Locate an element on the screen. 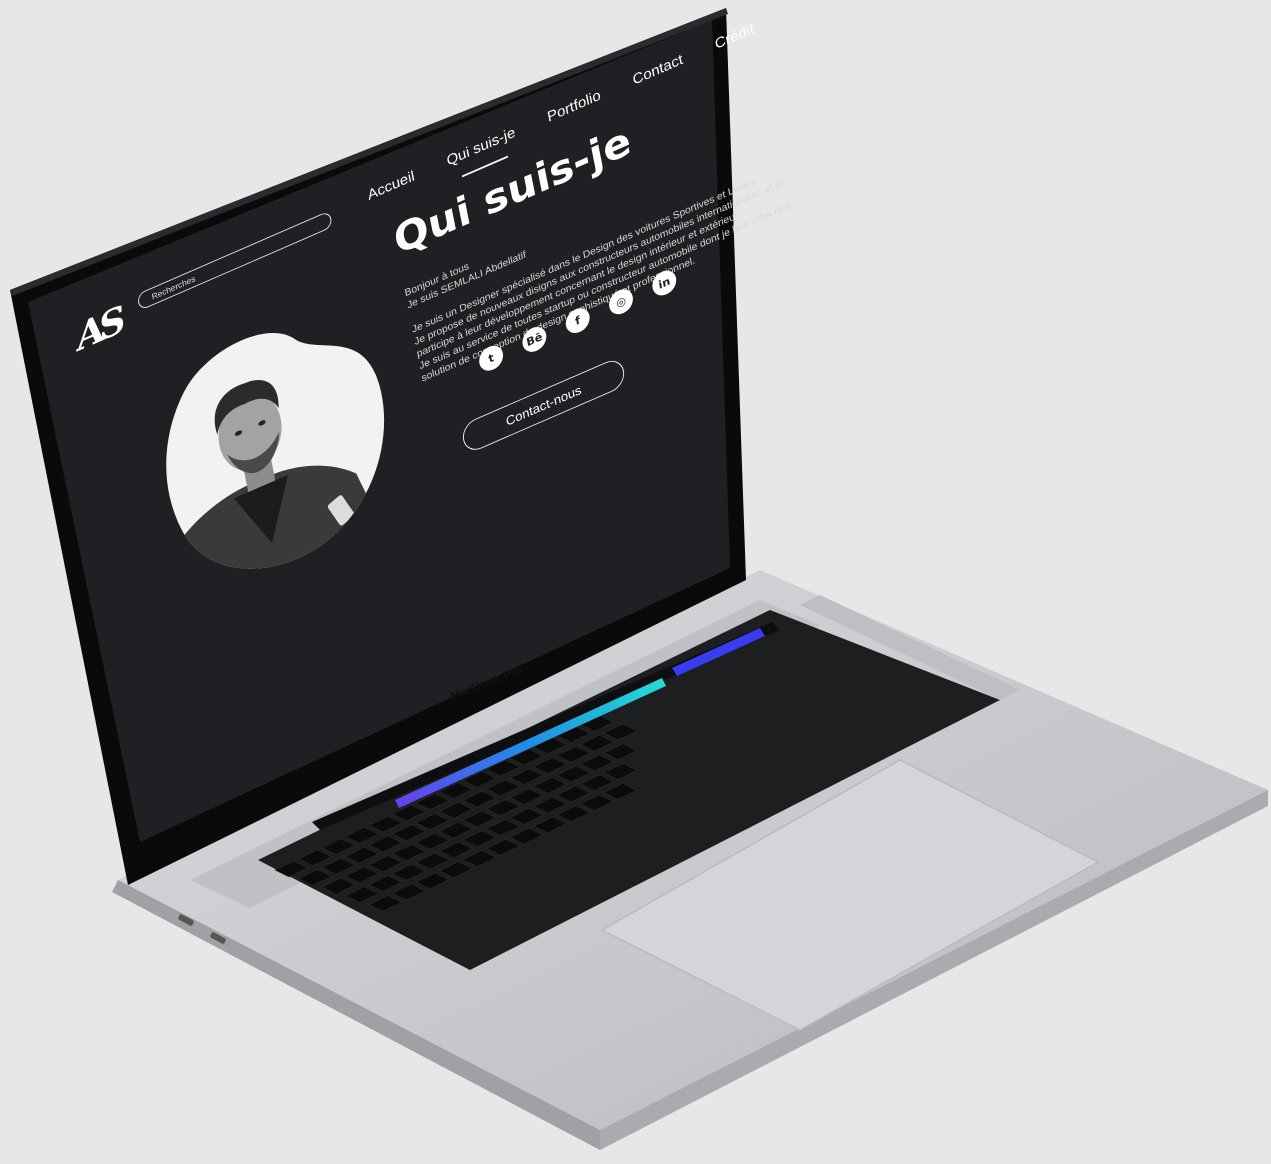  avatar is located at coordinates (277, 442).